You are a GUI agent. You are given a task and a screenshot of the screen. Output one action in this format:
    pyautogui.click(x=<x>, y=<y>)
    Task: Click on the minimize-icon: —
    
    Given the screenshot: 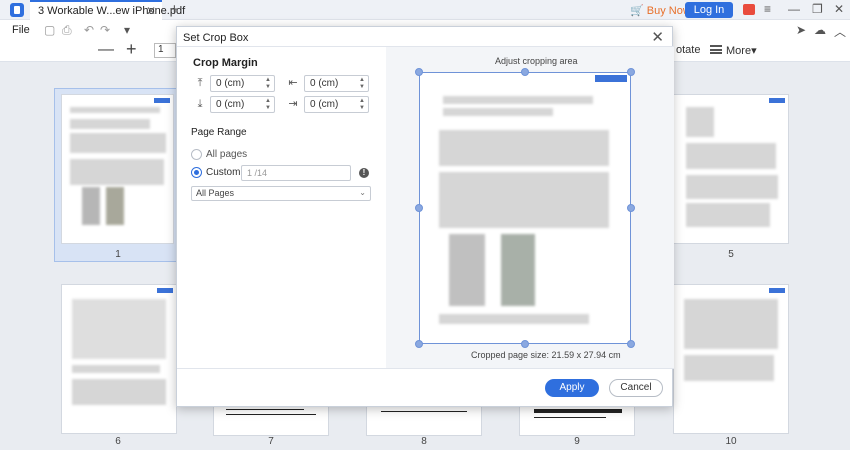 What is the action you would take?
    pyautogui.click(x=794, y=9)
    